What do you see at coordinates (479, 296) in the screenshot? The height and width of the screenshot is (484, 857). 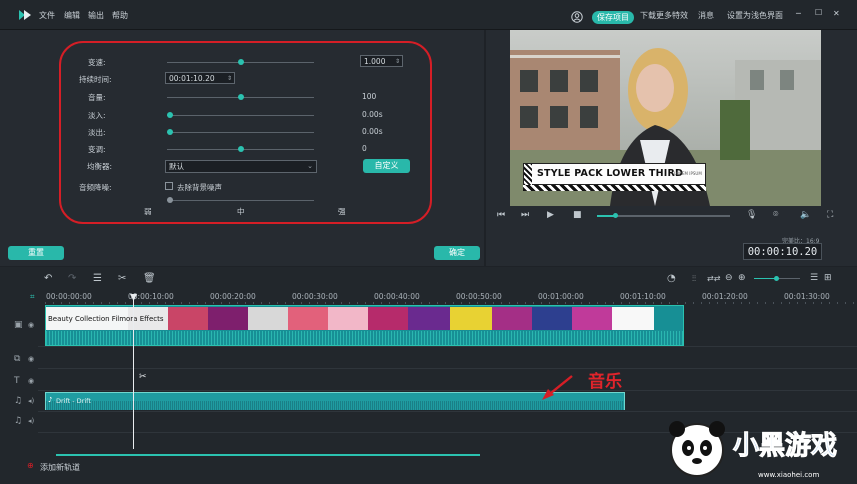 I see `ruler-tick-label: 00:00:50:00` at bounding box center [479, 296].